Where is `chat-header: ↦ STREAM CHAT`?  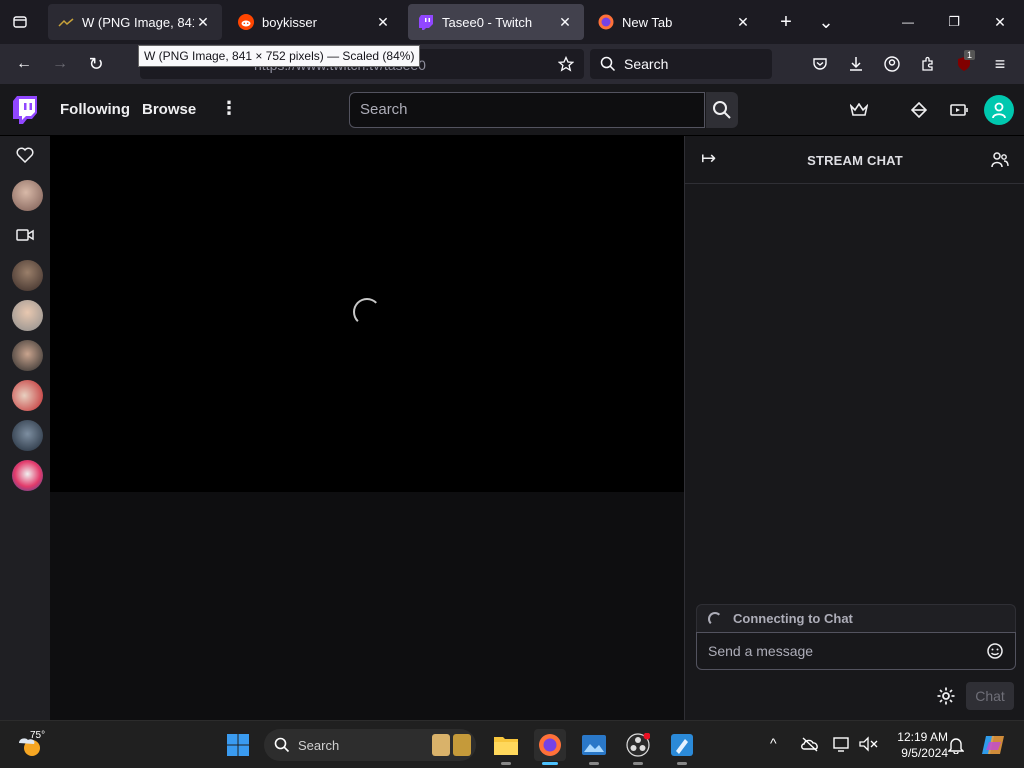
chat-header: ↦ STREAM CHAT is located at coordinates (854, 160).